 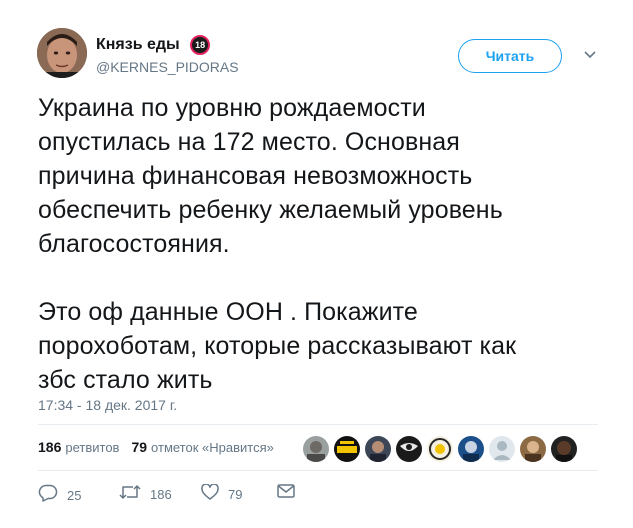 I want to click on like-button: 79, so click(x=222, y=494).